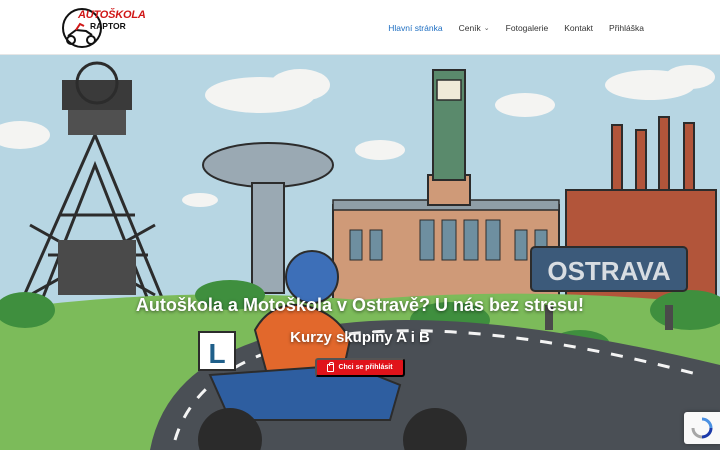  I want to click on nav-item-label: Fotogalerie, so click(527, 27).